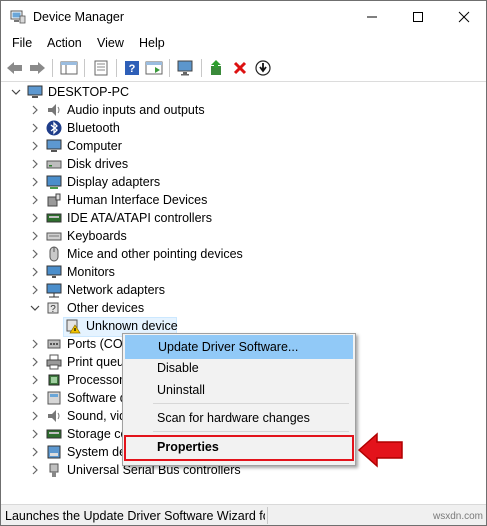 Image resolution: width=487 pixels, height=526 pixels. I want to click on back-button, so click(15, 68).